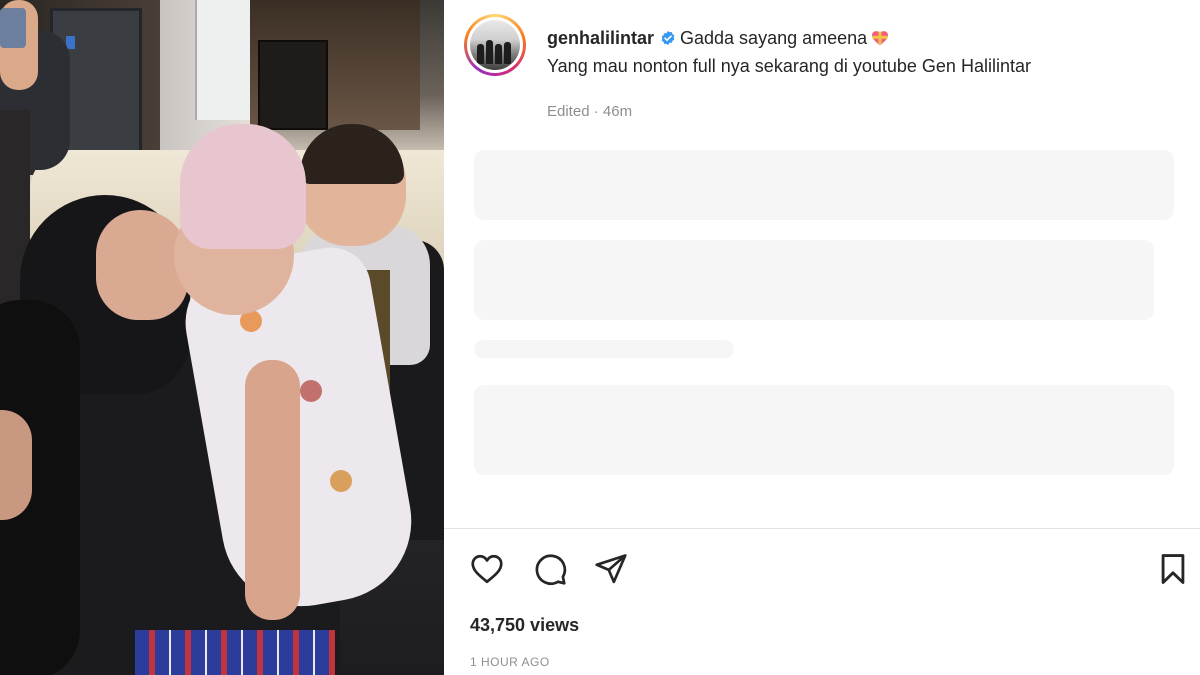  What do you see at coordinates (235, 652) in the screenshot?
I see `plaid-fabric` at bounding box center [235, 652].